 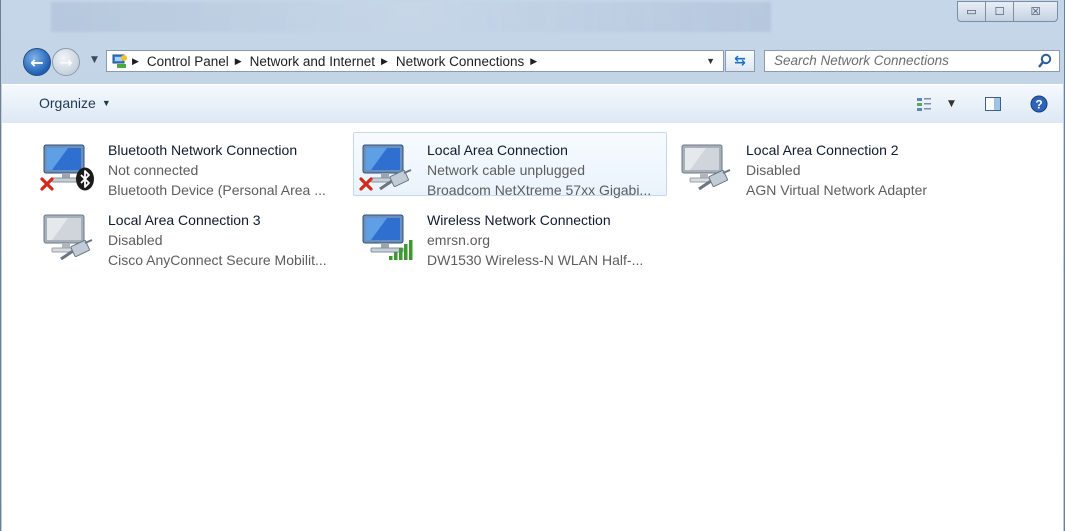 I want to click on maximize-icon: ☐, so click(x=999, y=11).